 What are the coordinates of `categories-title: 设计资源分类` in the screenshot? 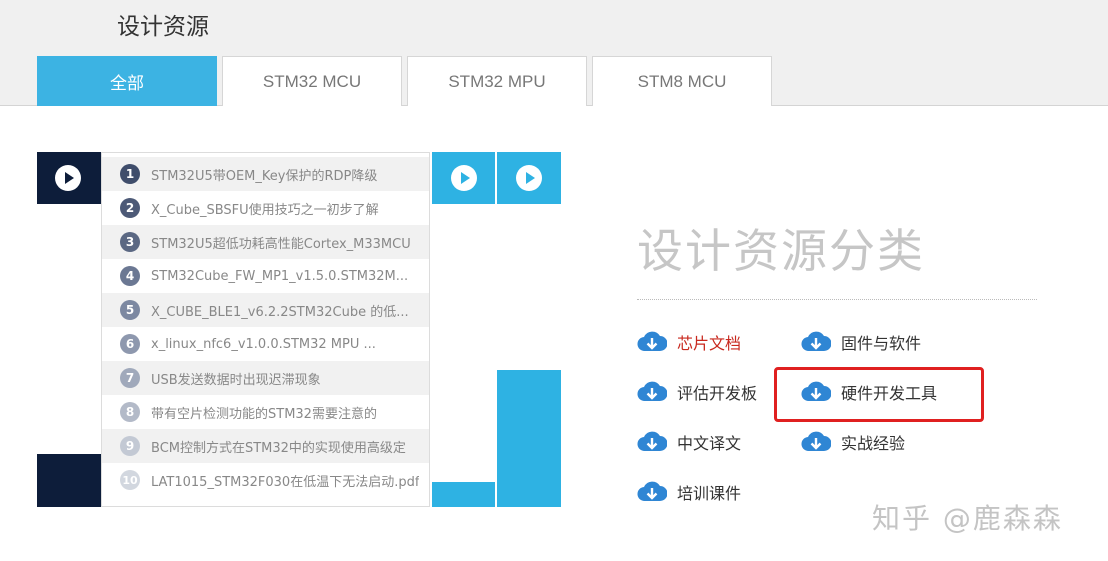 It's located at (781, 251).